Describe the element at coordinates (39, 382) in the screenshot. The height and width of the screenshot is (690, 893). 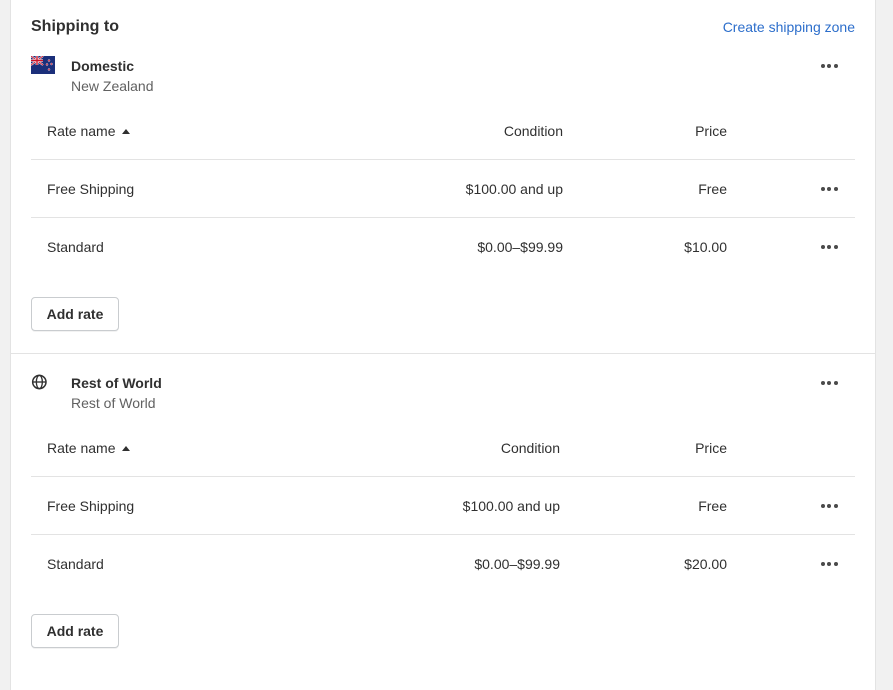
I see `globe-icon` at that location.